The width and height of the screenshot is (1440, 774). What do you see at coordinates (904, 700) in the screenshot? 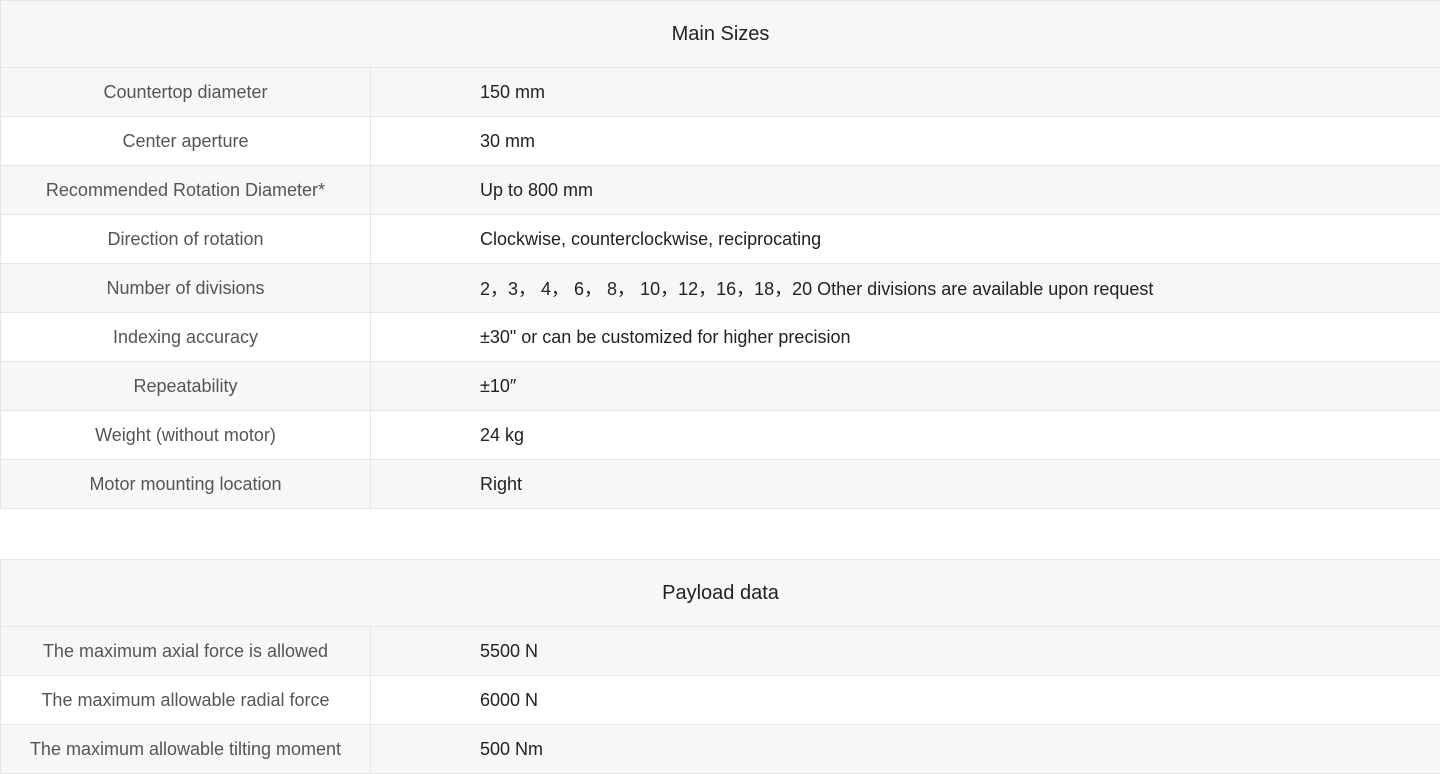
I see `spec-value: 6000 N` at bounding box center [904, 700].